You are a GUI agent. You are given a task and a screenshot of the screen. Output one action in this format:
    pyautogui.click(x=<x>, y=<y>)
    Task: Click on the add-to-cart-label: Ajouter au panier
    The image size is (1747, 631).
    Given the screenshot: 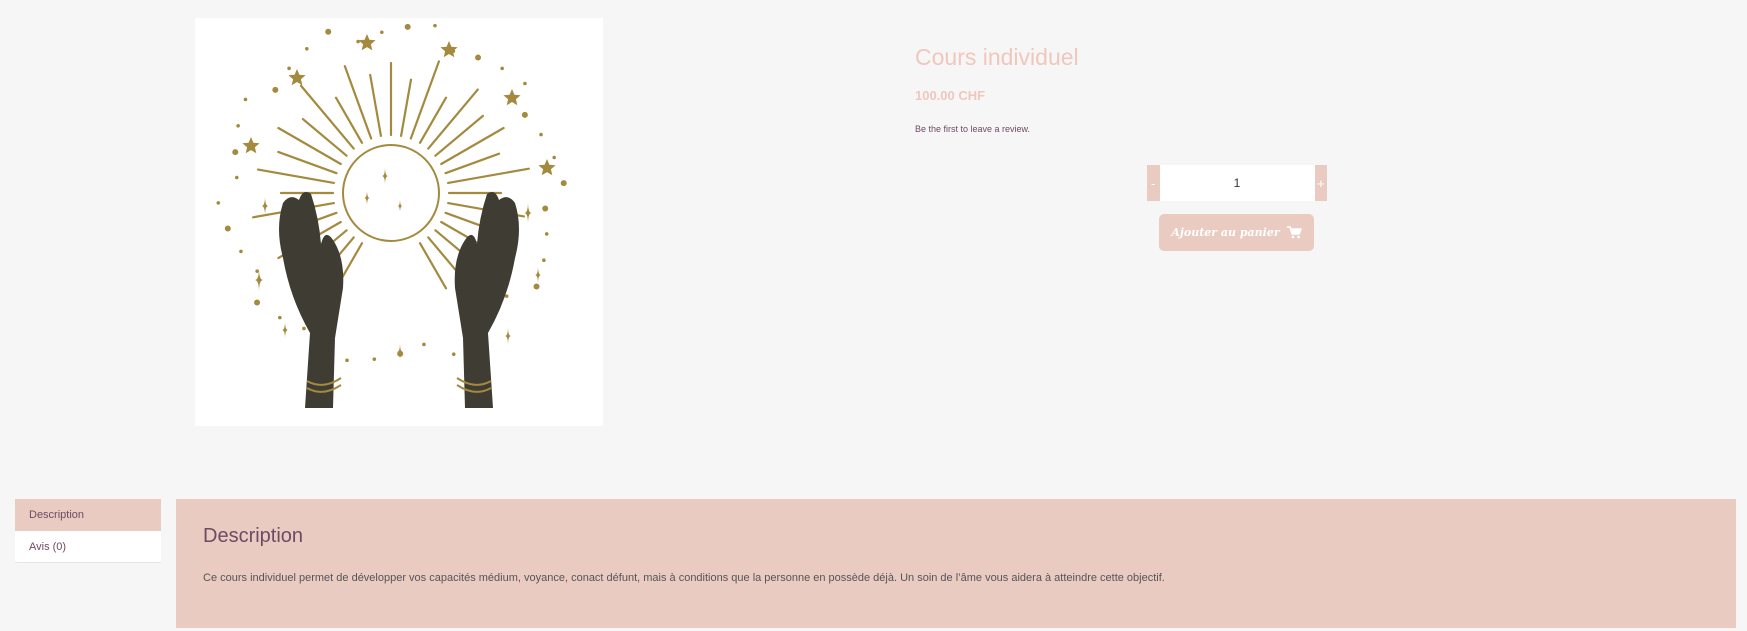 What is the action you would take?
    pyautogui.click(x=1225, y=232)
    